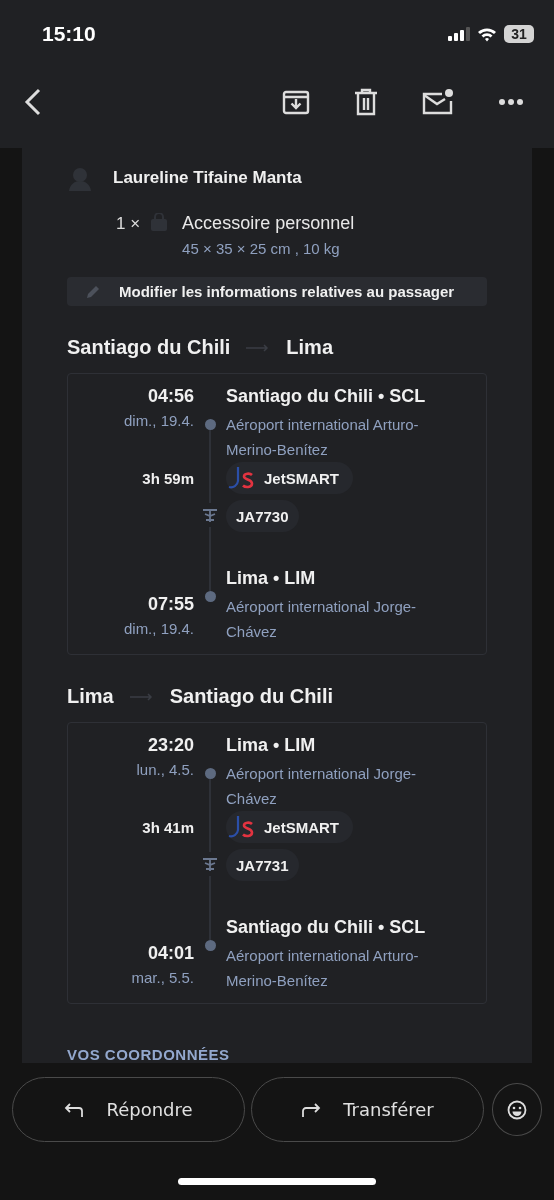  What do you see at coordinates (261, 248) in the screenshot?
I see `baggage-dimensions: 45 × 35 × 25 cm , 10 kg` at bounding box center [261, 248].